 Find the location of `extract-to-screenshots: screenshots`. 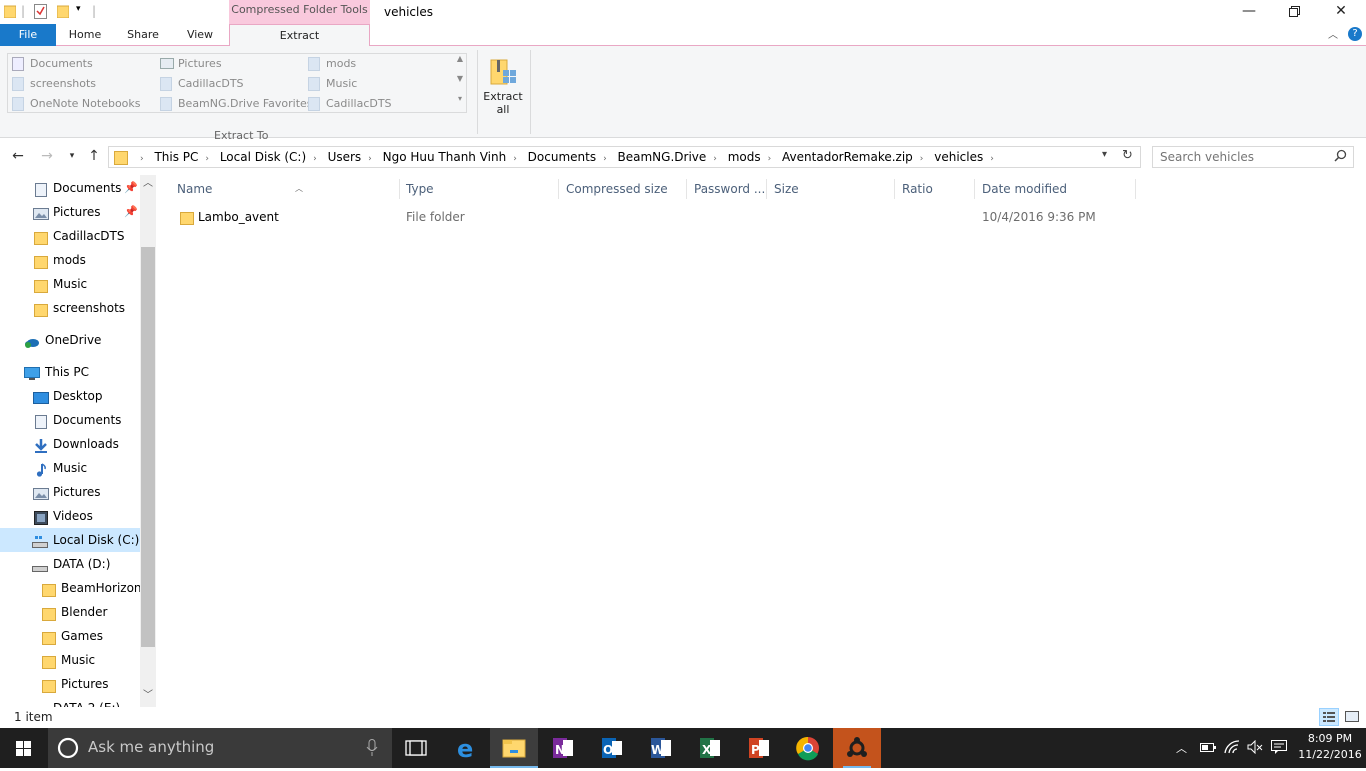

extract-to-screenshots: screenshots is located at coordinates (54, 84).